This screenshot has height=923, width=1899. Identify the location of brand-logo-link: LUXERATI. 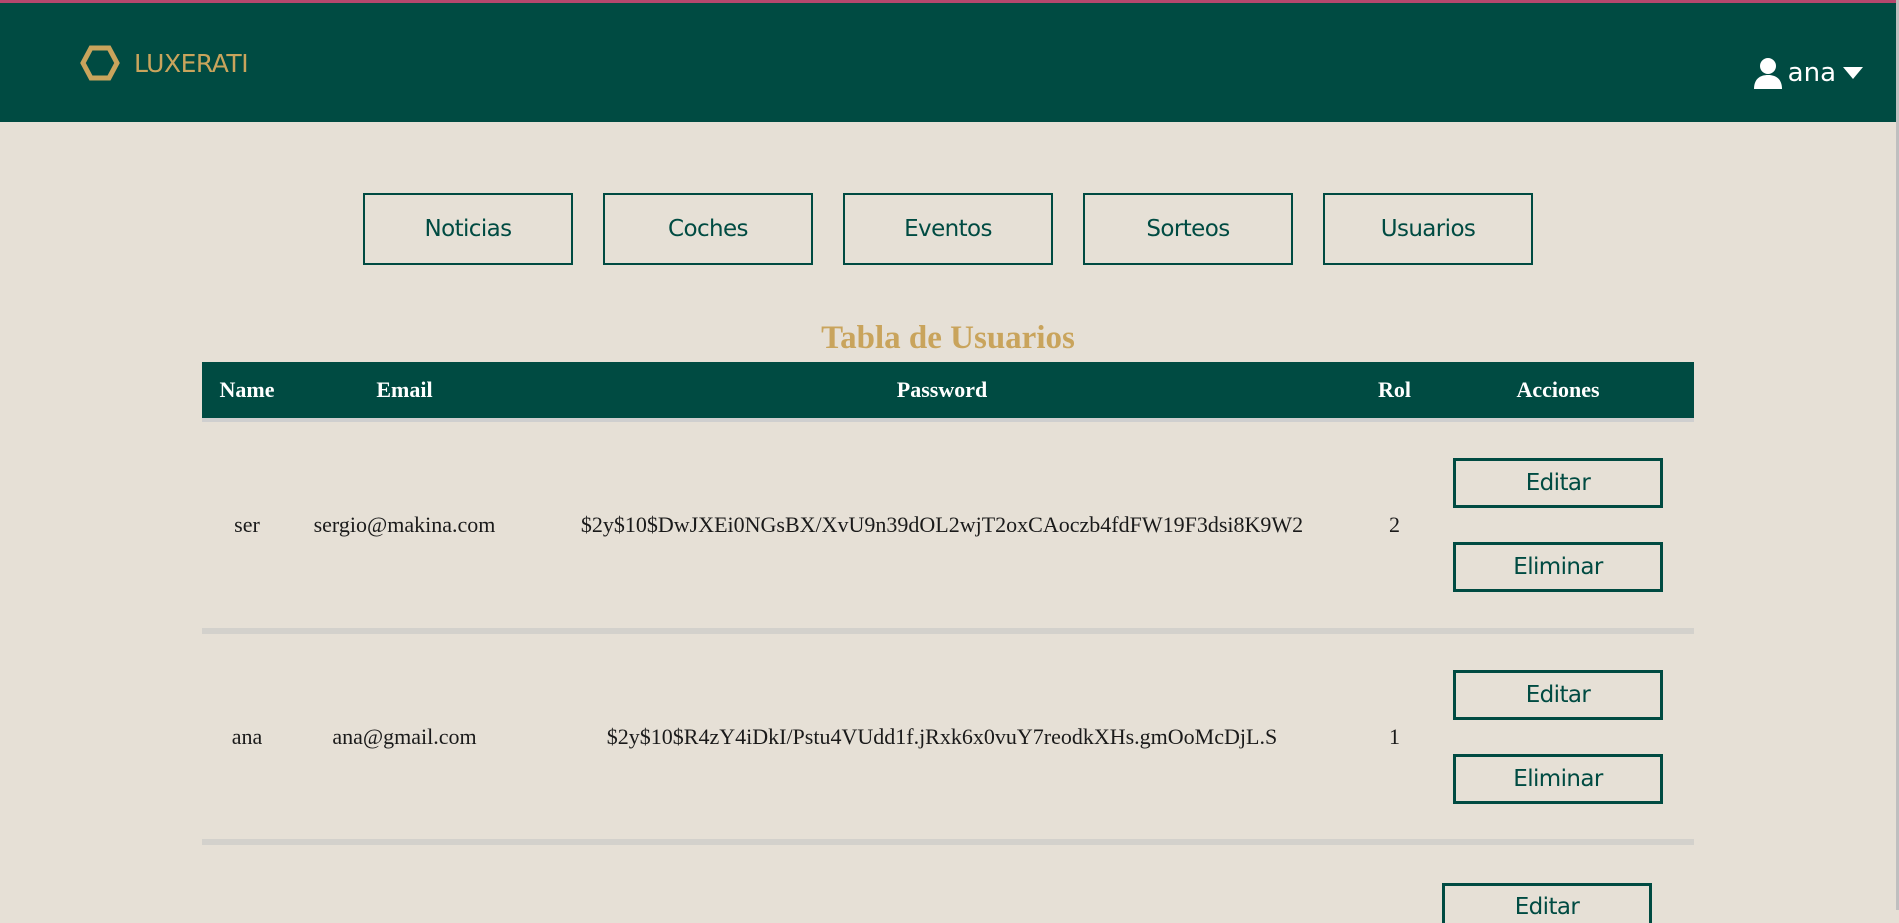
(164, 63).